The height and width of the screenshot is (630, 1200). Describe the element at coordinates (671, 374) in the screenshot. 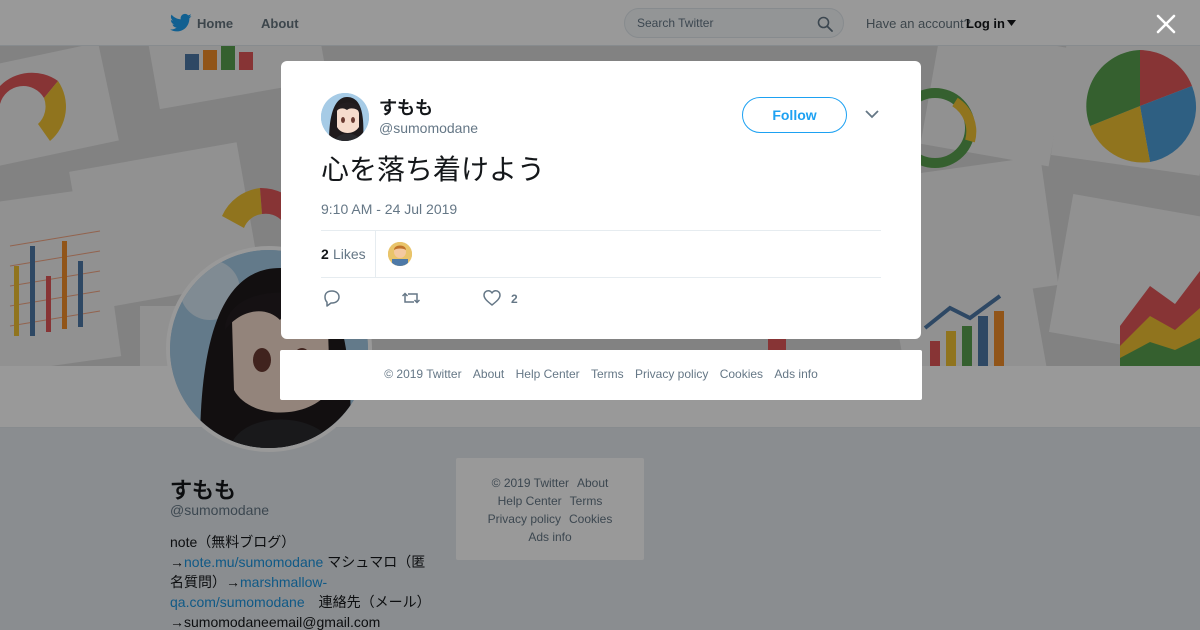

I see `modal-footer-privacy-link: Privacy policy` at that location.